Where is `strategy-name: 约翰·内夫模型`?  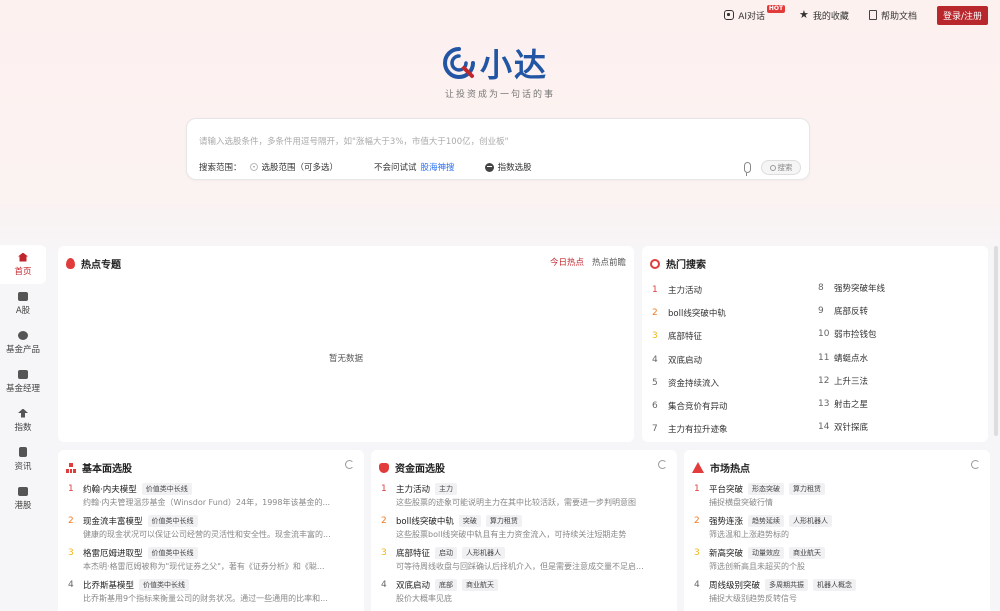 strategy-name: 约翰·内夫模型 is located at coordinates (110, 490).